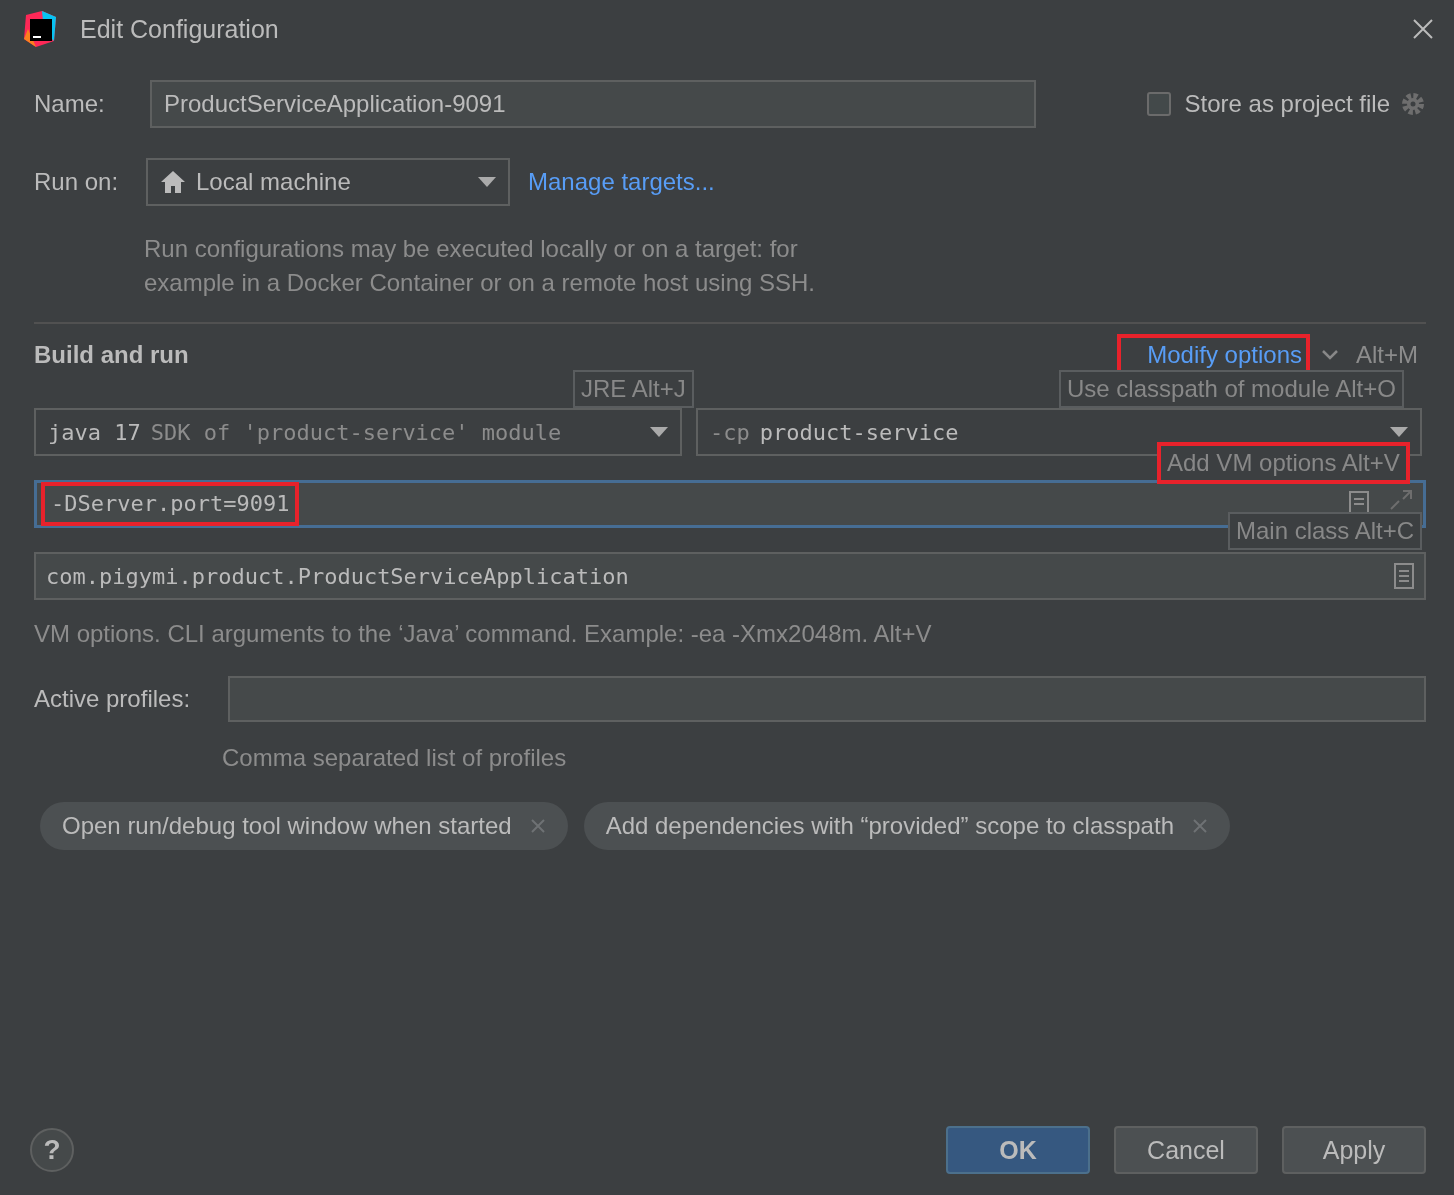 The image size is (1454, 1195). What do you see at coordinates (40, 29) in the screenshot?
I see `app-logo-icon` at bounding box center [40, 29].